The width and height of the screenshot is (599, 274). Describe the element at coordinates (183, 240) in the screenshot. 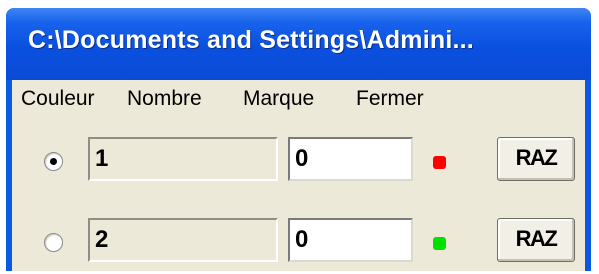

I see `row-id-field: 2` at that location.